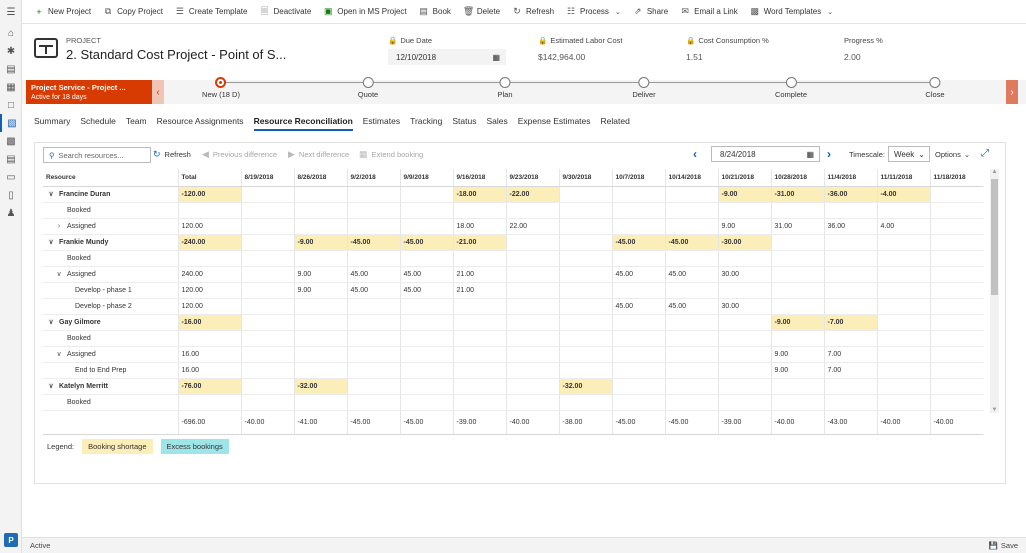  What do you see at coordinates (381, 123) in the screenshot?
I see `tab-estimates: Estimates` at bounding box center [381, 123].